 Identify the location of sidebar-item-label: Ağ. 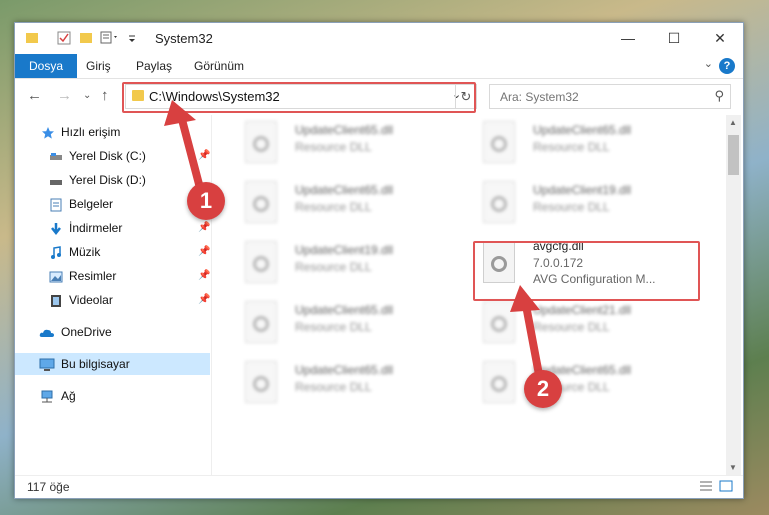
(68, 396).